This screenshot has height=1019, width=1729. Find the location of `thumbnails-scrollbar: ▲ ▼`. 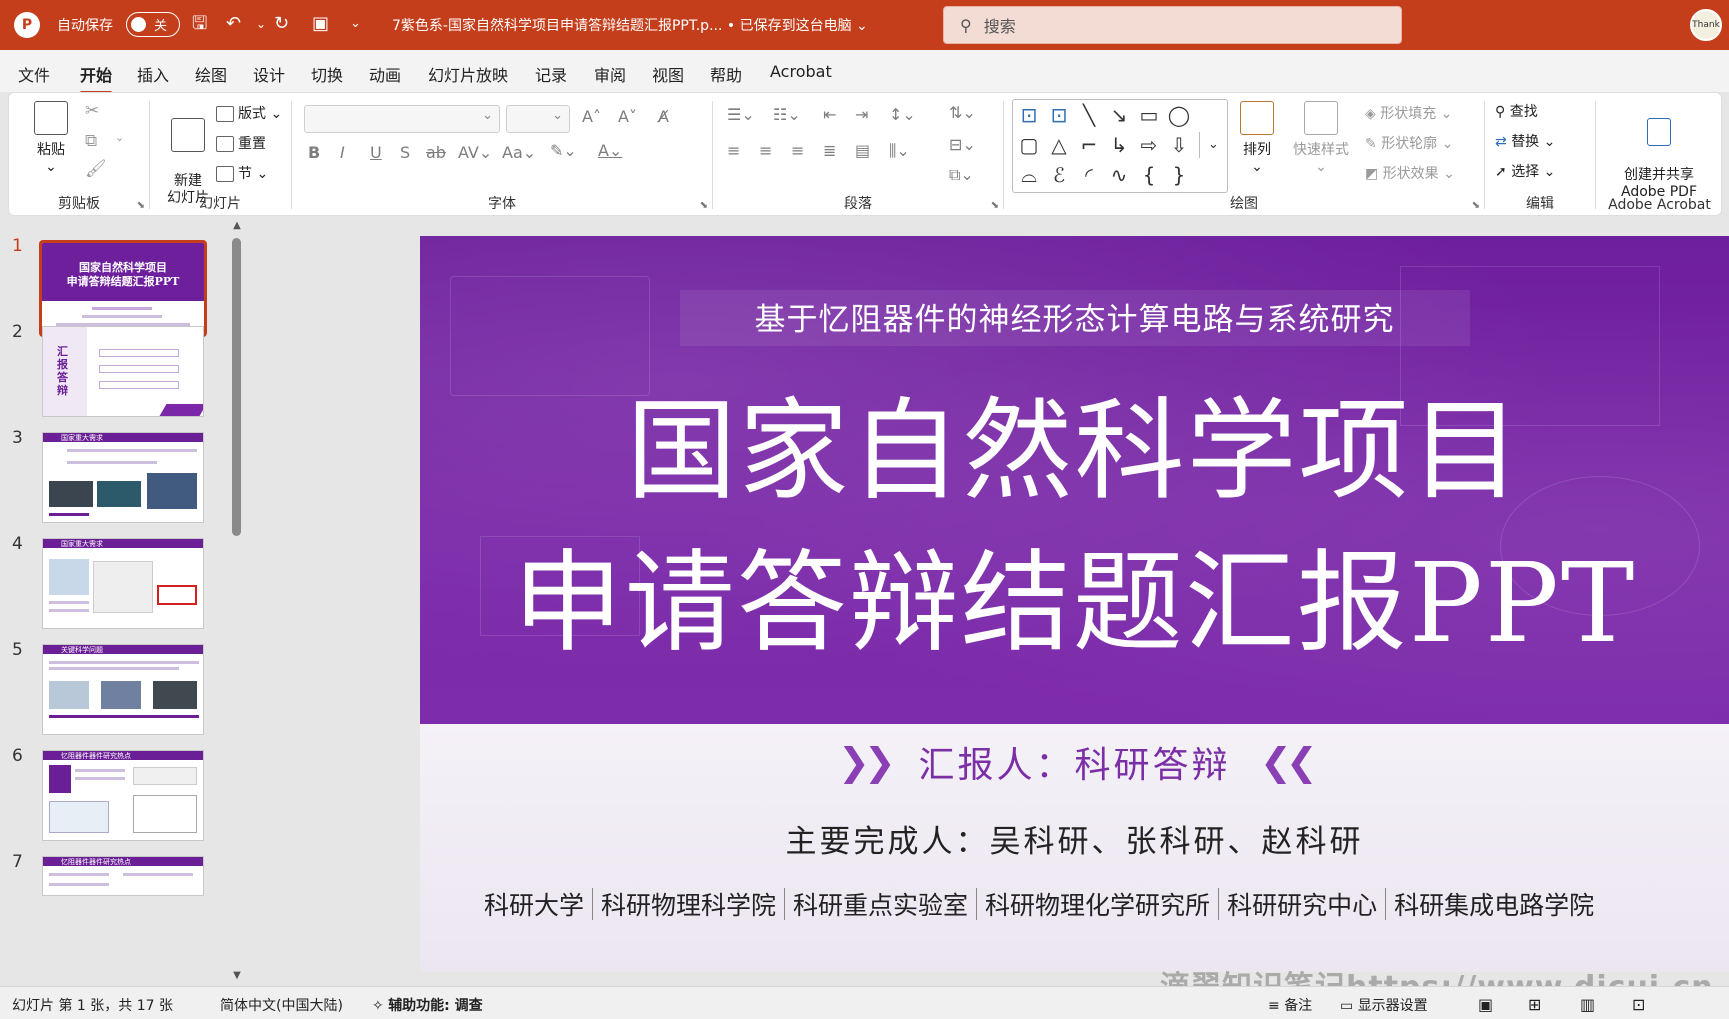

thumbnails-scrollbar: ▲ ▼ is located at coordinates (237, 605).